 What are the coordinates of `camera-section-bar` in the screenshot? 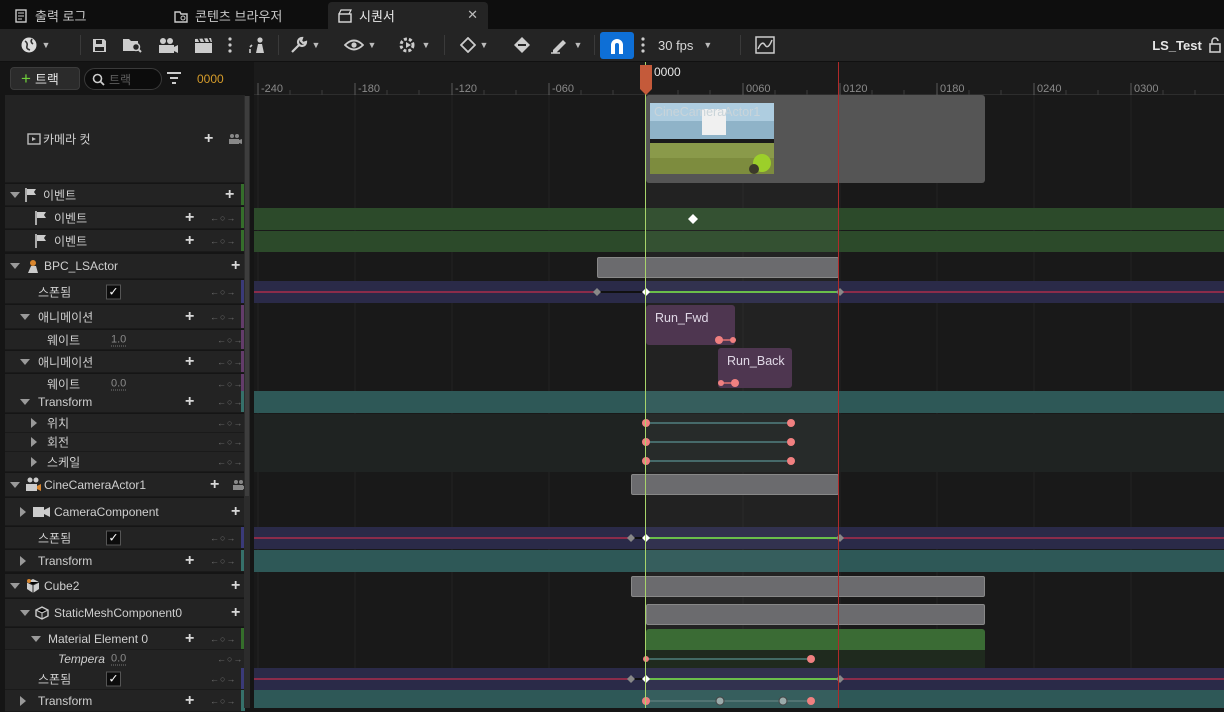 It's located at (735, 484).